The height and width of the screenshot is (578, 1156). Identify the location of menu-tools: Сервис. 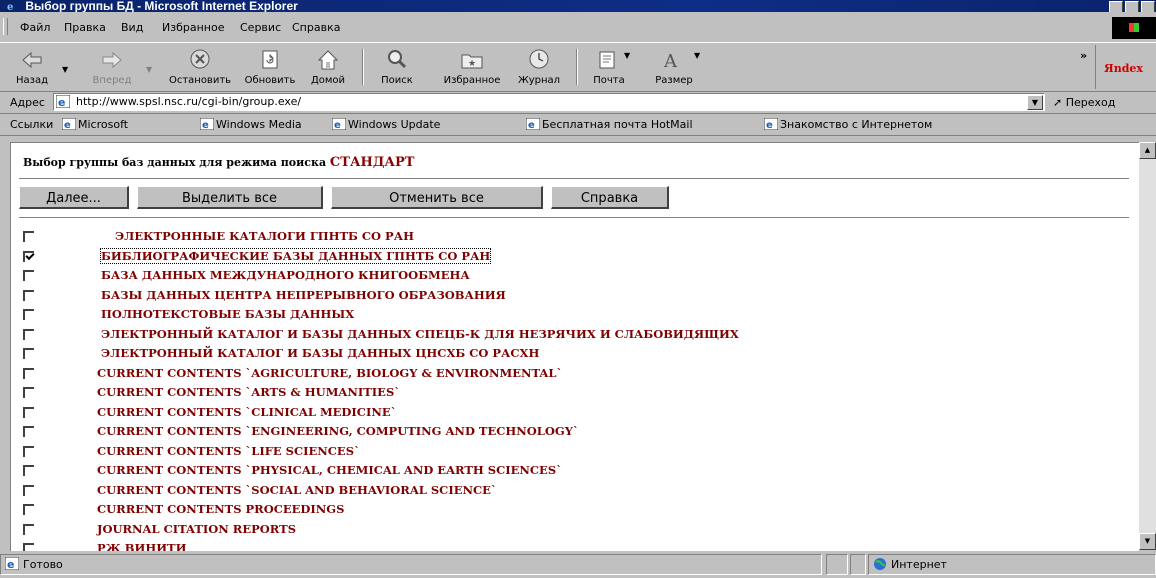
(260, 27).